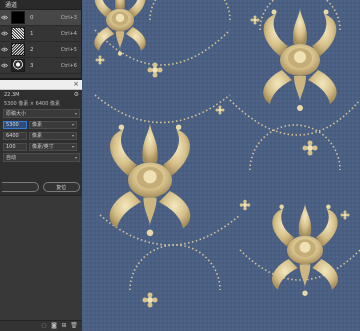 Image resolution: width=360 pixels, height=331 pixels. Describe the element at coordinates (37, 136) in the screenshot. I see `height-unit-value: 像素` at that location.